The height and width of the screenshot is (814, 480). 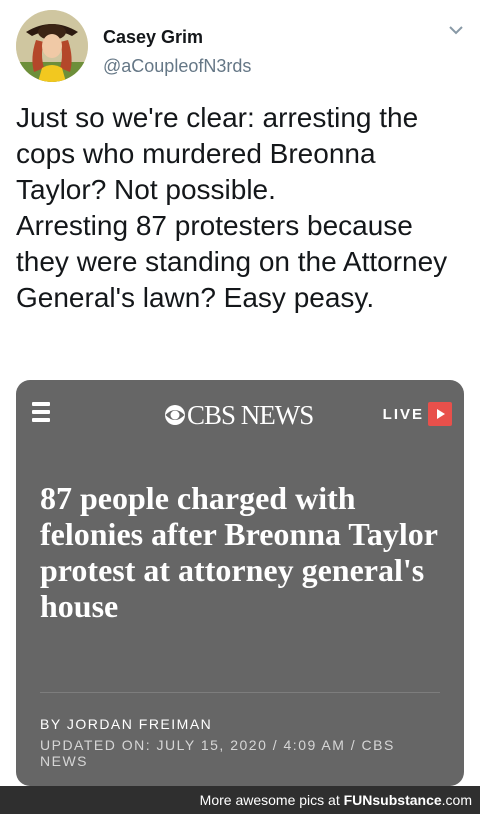 I want to click on cbs-news-logo: CBS NEWS, so click(x=239, y=415).